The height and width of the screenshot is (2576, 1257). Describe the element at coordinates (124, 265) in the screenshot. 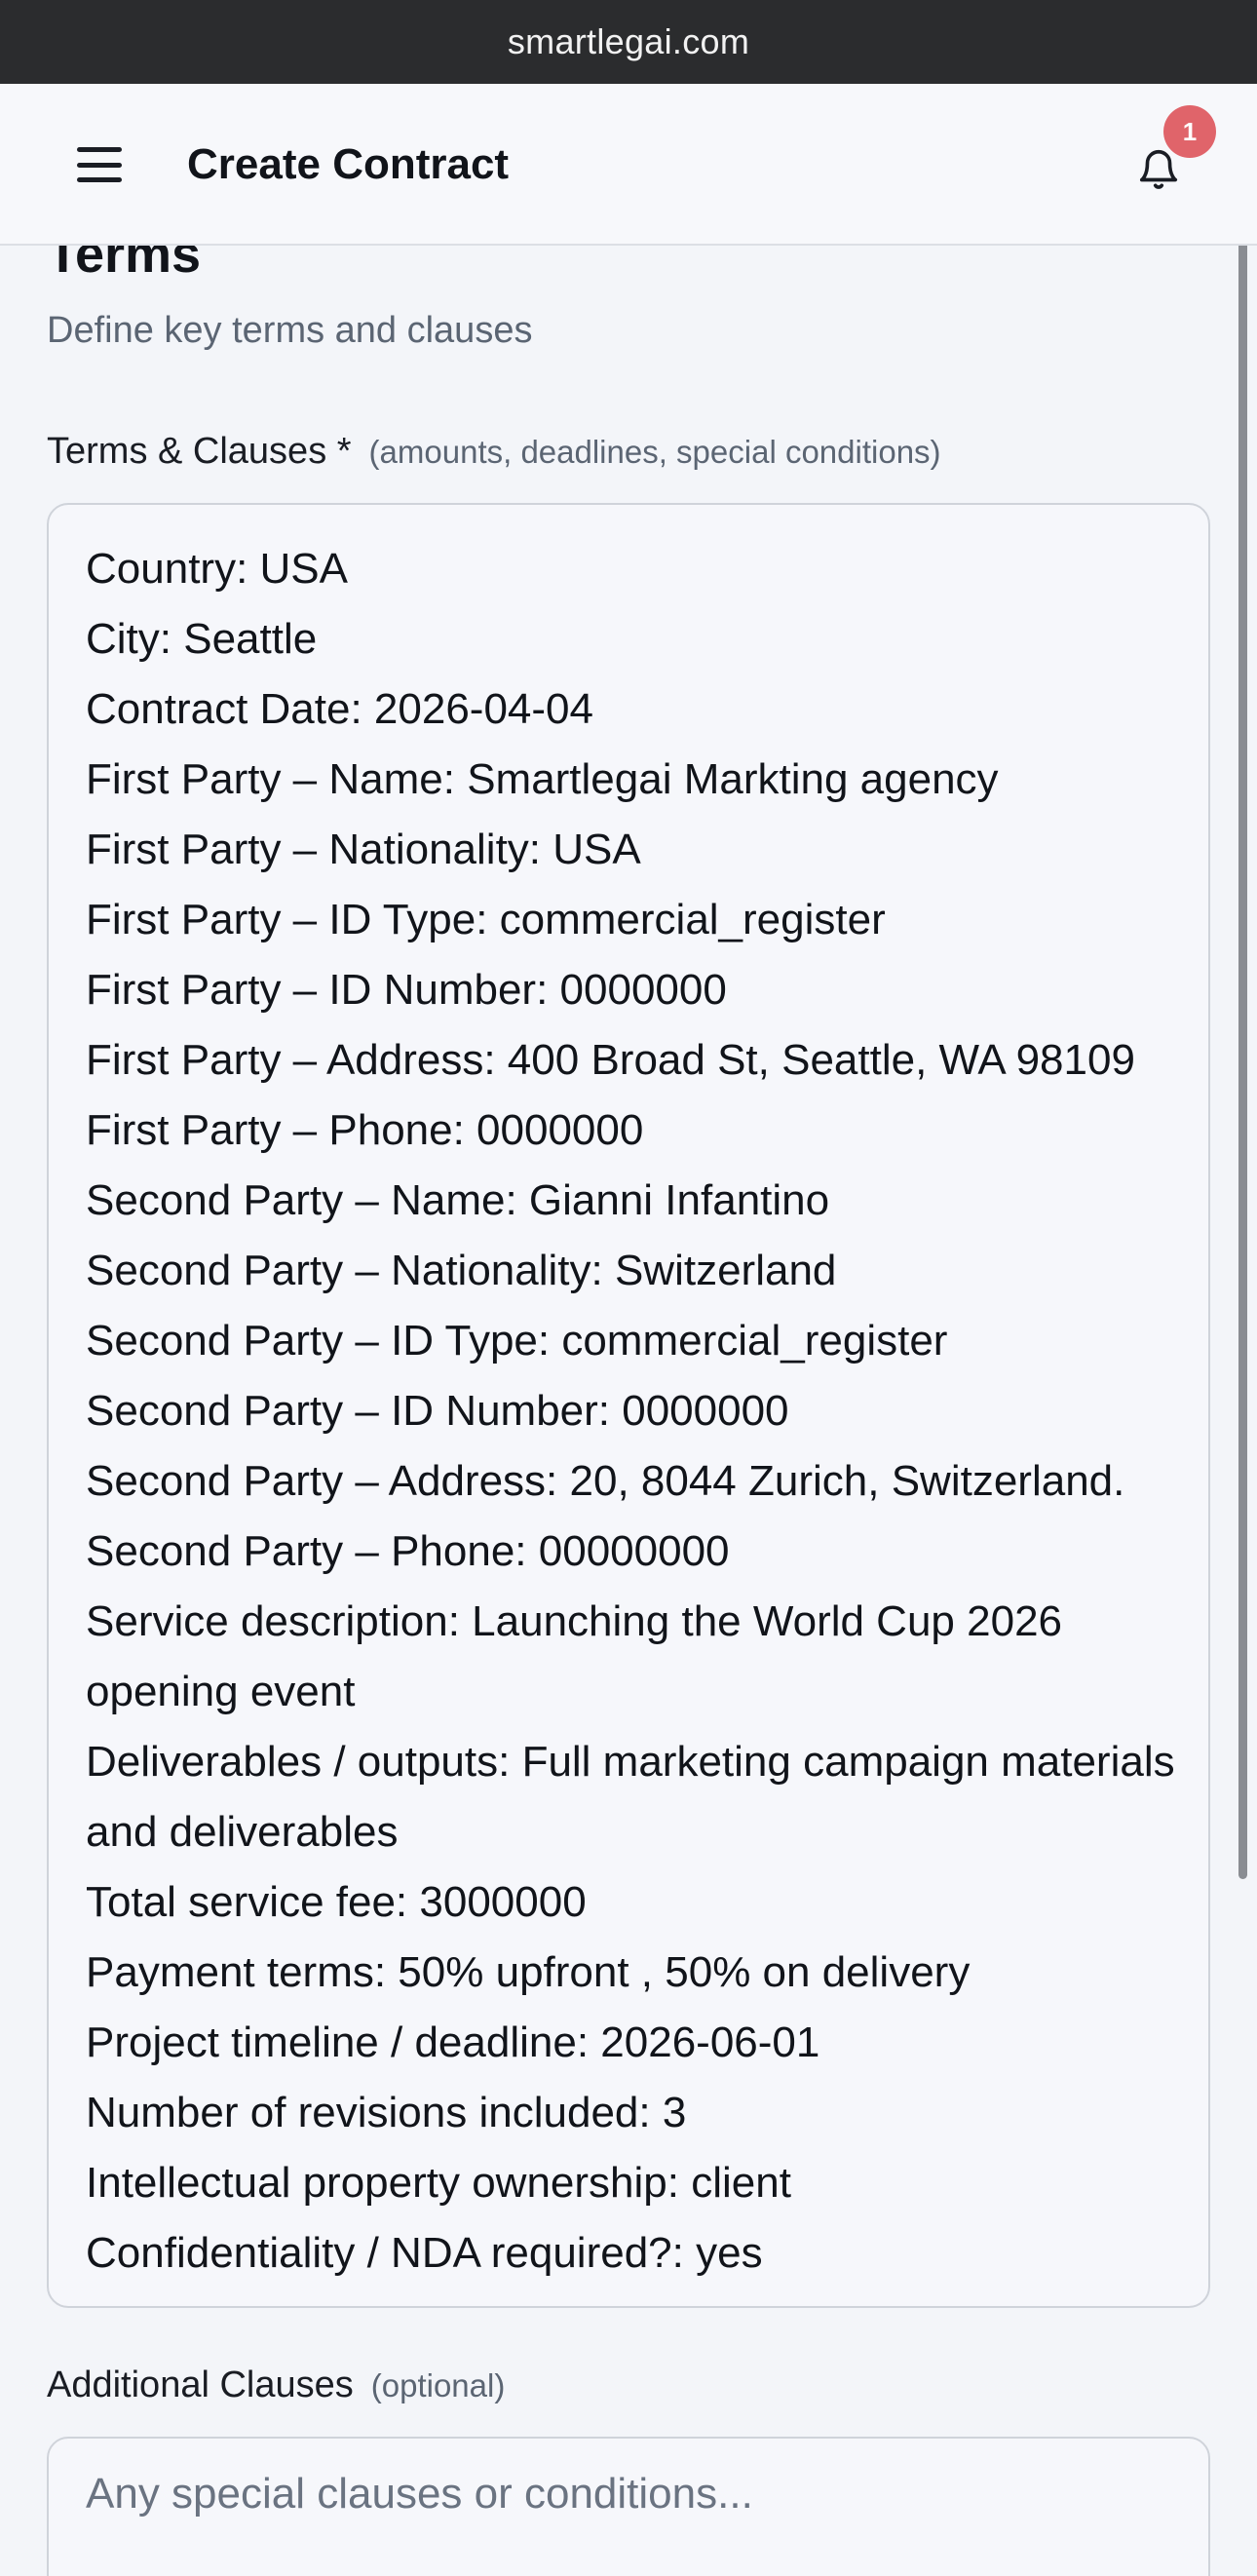

I see `section-title: Terms` at that location.